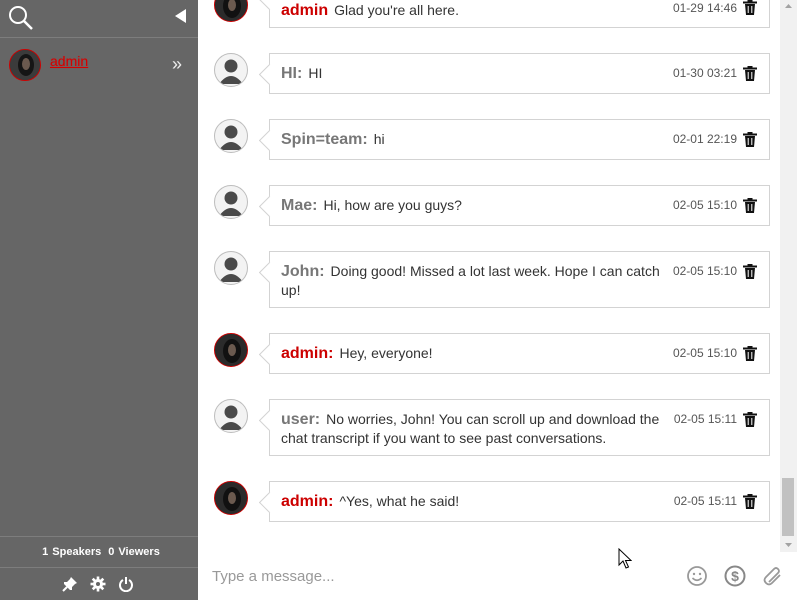 The width and height of the screenshot is (800, 600). What do you see at coordinates (788, 276) in the screenshot?
I see `chat-scrollbar` at bounding box center [788, 276].